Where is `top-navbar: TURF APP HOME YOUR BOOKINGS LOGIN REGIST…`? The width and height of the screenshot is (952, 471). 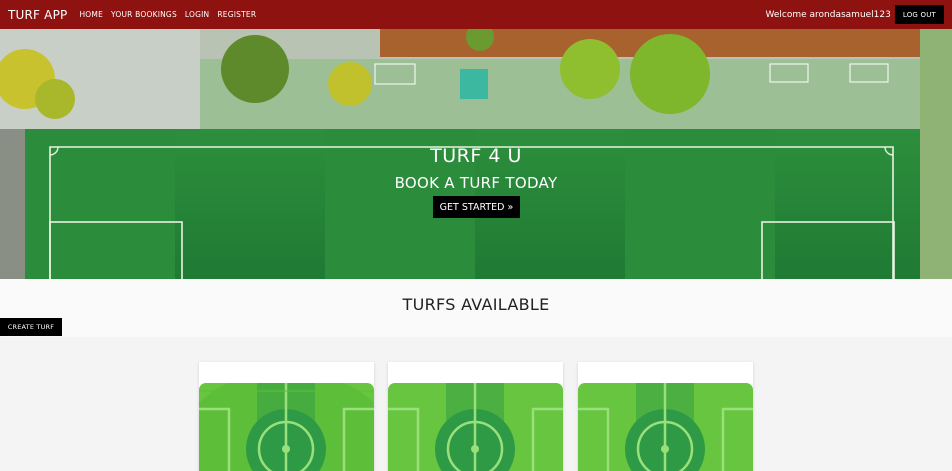
top-navbar: TURF APP HOME YOUR BOOKINGS LOGIN REGIST… is located at coordinates (476, 14).